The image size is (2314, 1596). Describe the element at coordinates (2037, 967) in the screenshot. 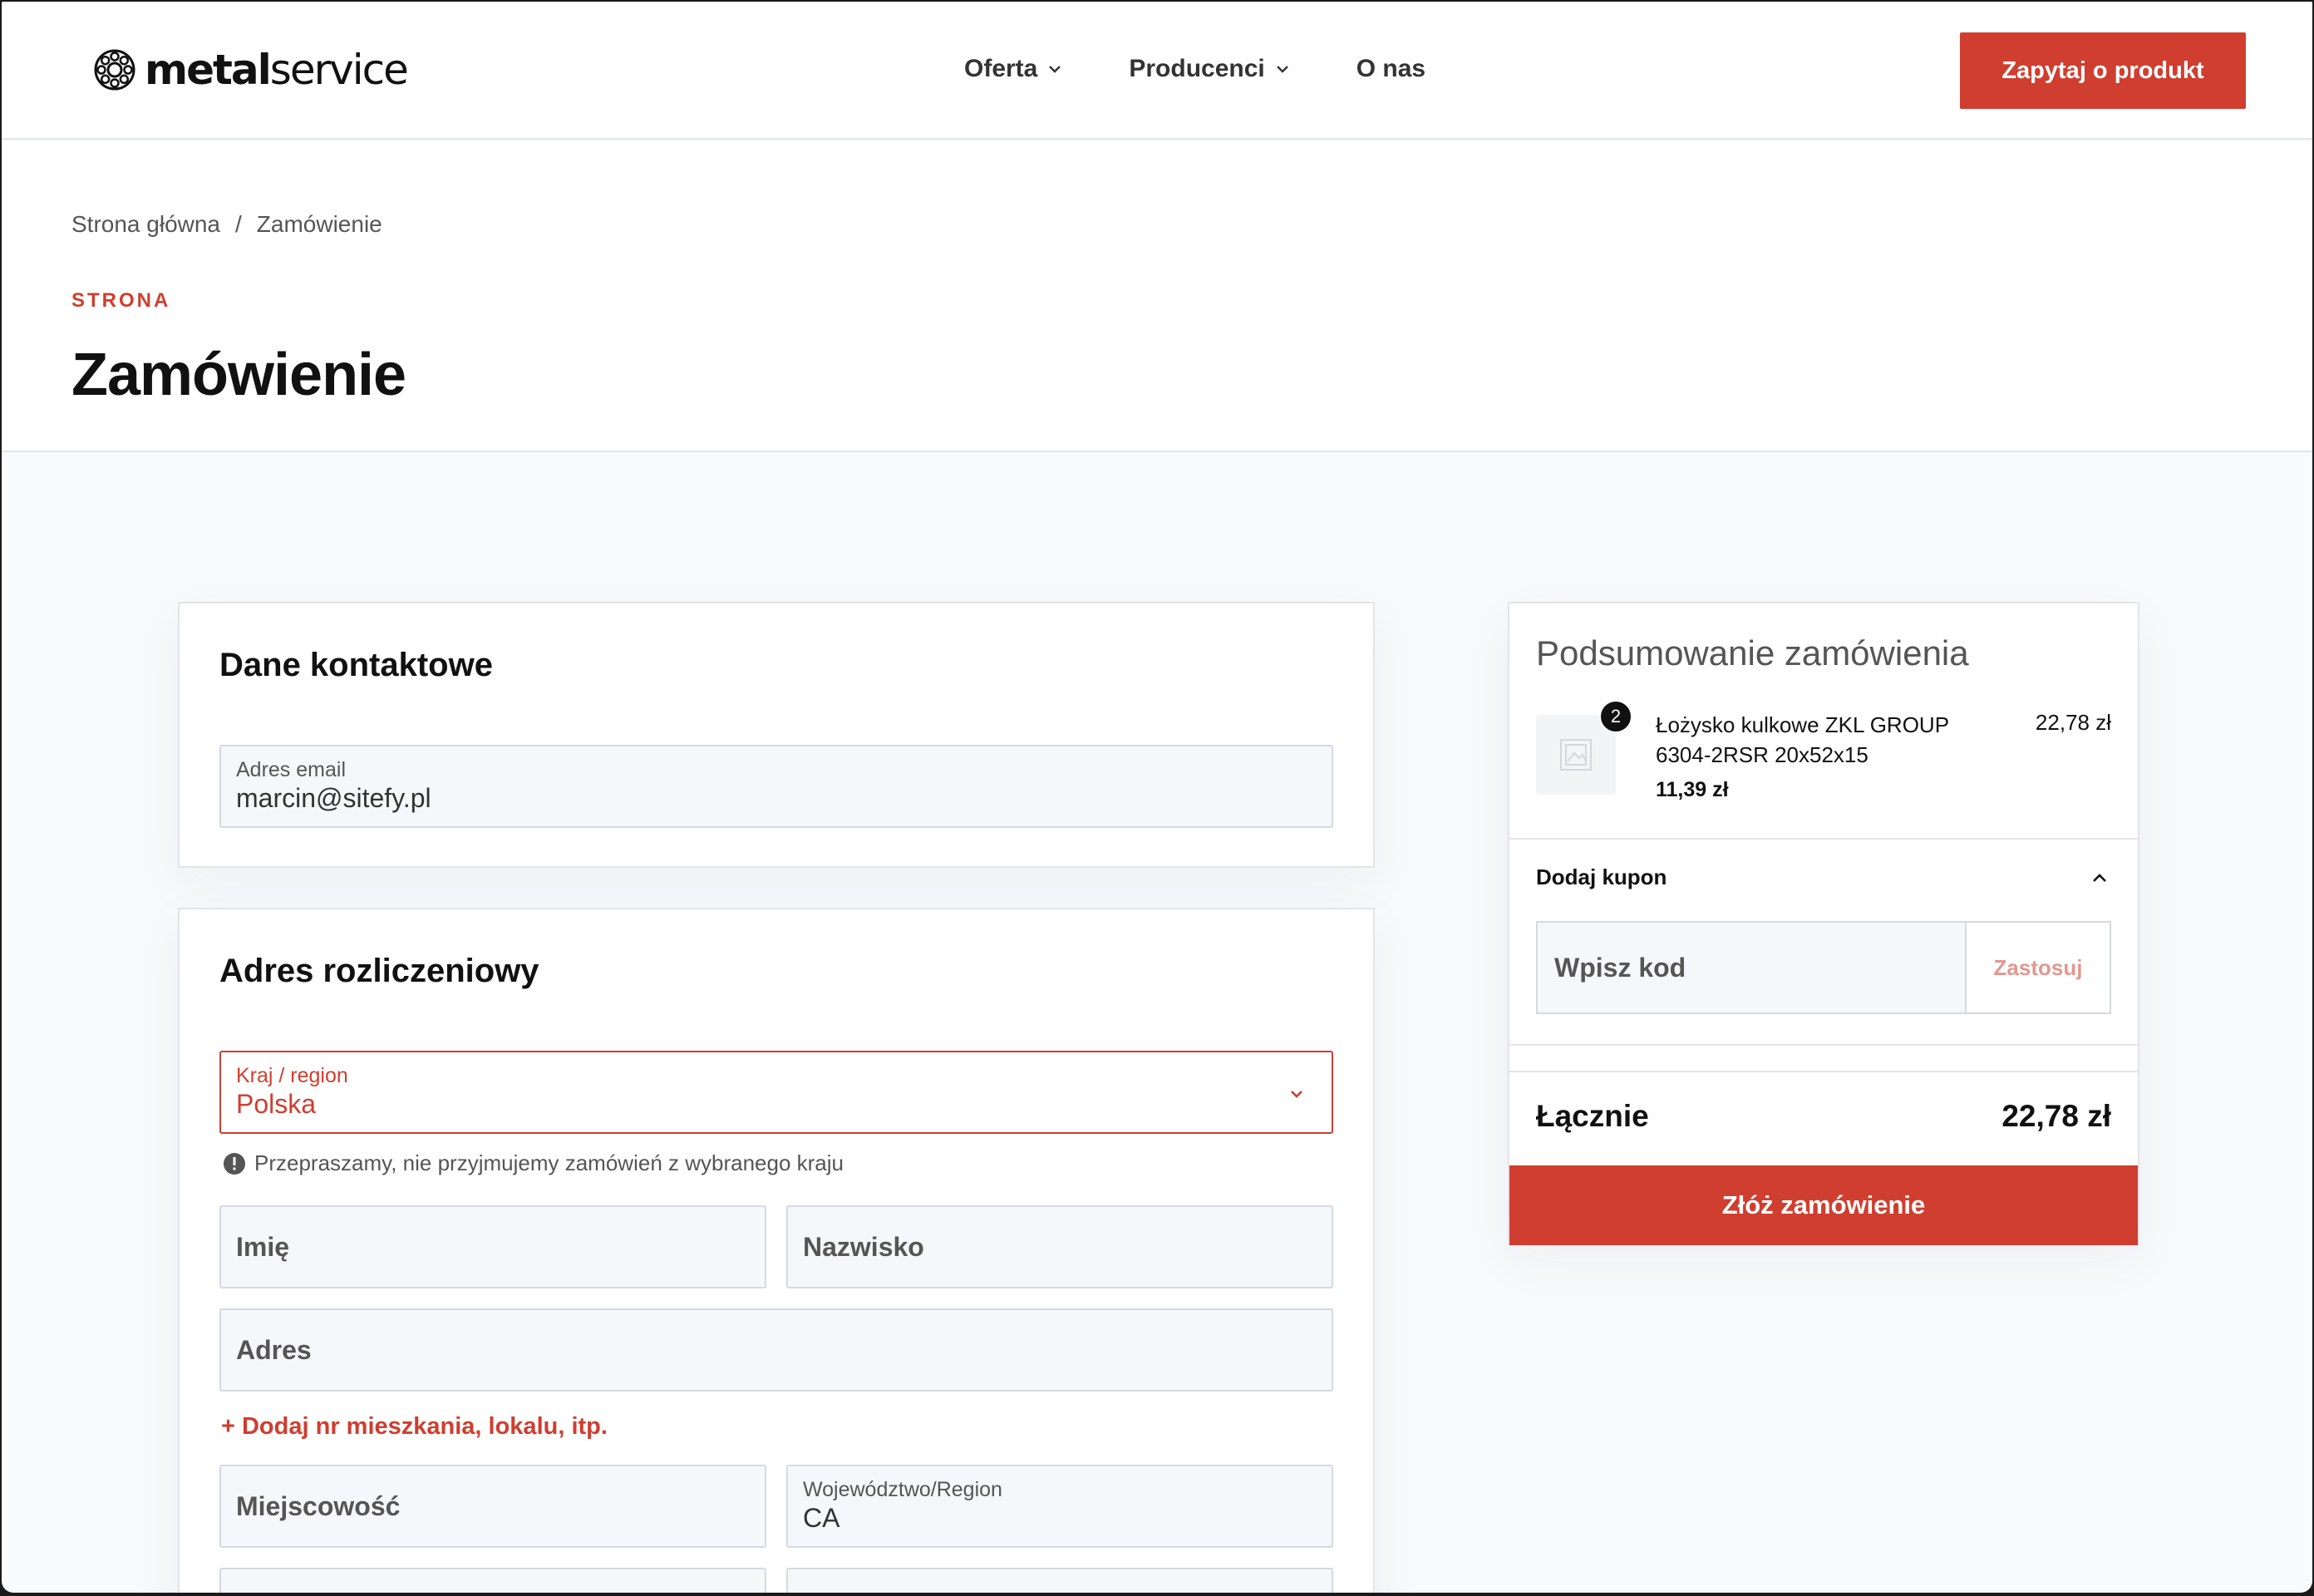

I see `coupon-apply-button: Zastosuj` at that location.